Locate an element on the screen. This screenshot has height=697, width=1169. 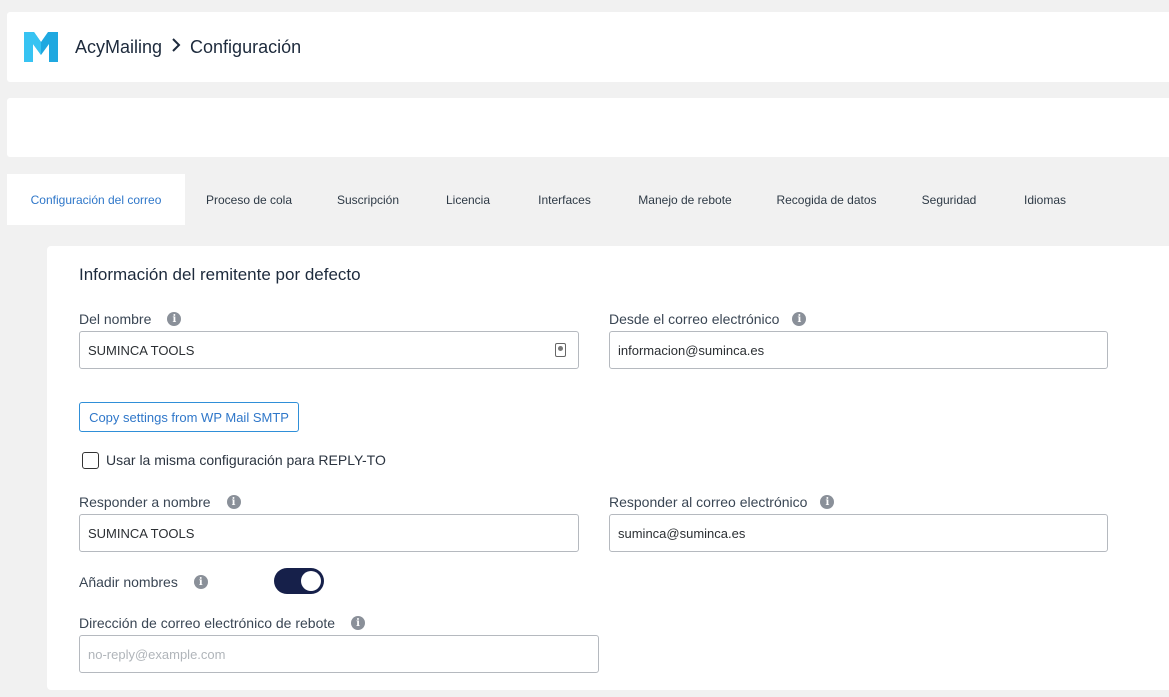
tab-license: Licencia is located at coordinates (468, 199).